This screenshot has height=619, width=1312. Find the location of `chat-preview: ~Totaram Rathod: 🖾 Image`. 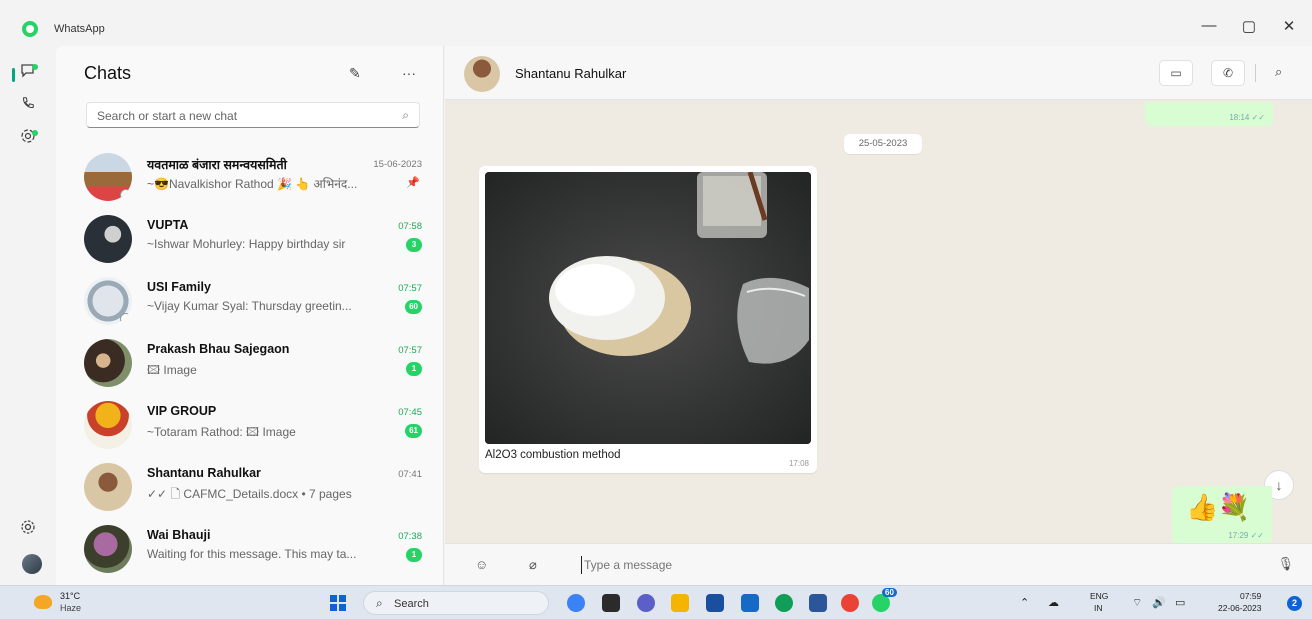

chat-preview: ~Totaram Rathod: 🖾 Image is located at coordinates (221, 432).